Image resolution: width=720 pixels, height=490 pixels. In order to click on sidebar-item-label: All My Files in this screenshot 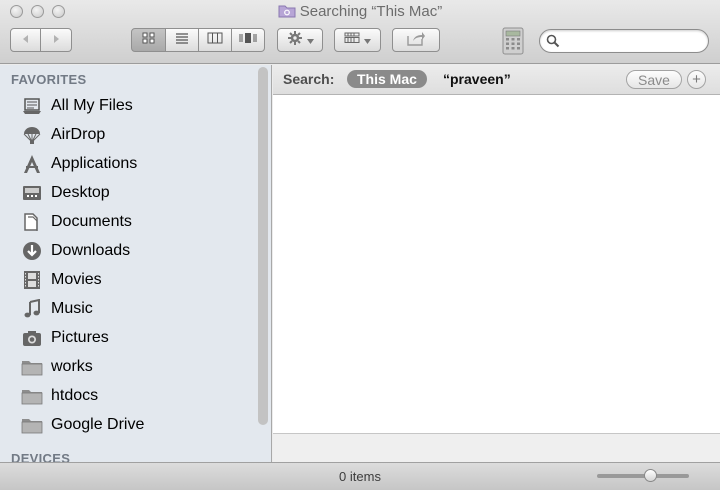, I will do `click(92, 105)`.